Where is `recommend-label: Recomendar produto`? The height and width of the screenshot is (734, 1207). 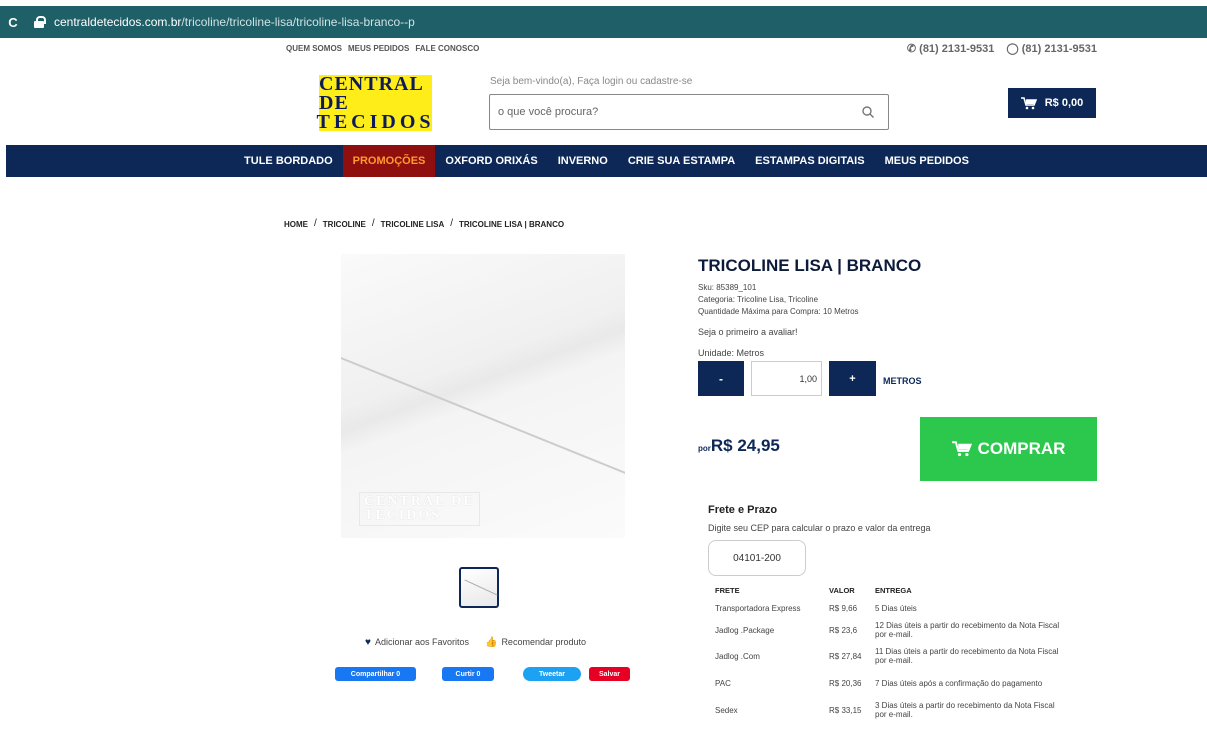 recommend-label: Recomendar produto is located at coordinates (543, 642).